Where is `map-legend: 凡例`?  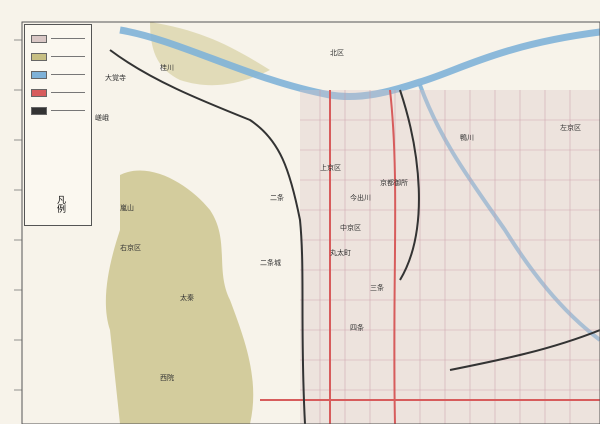 map-legend: 凡例 is located at coordinates (58, 125).